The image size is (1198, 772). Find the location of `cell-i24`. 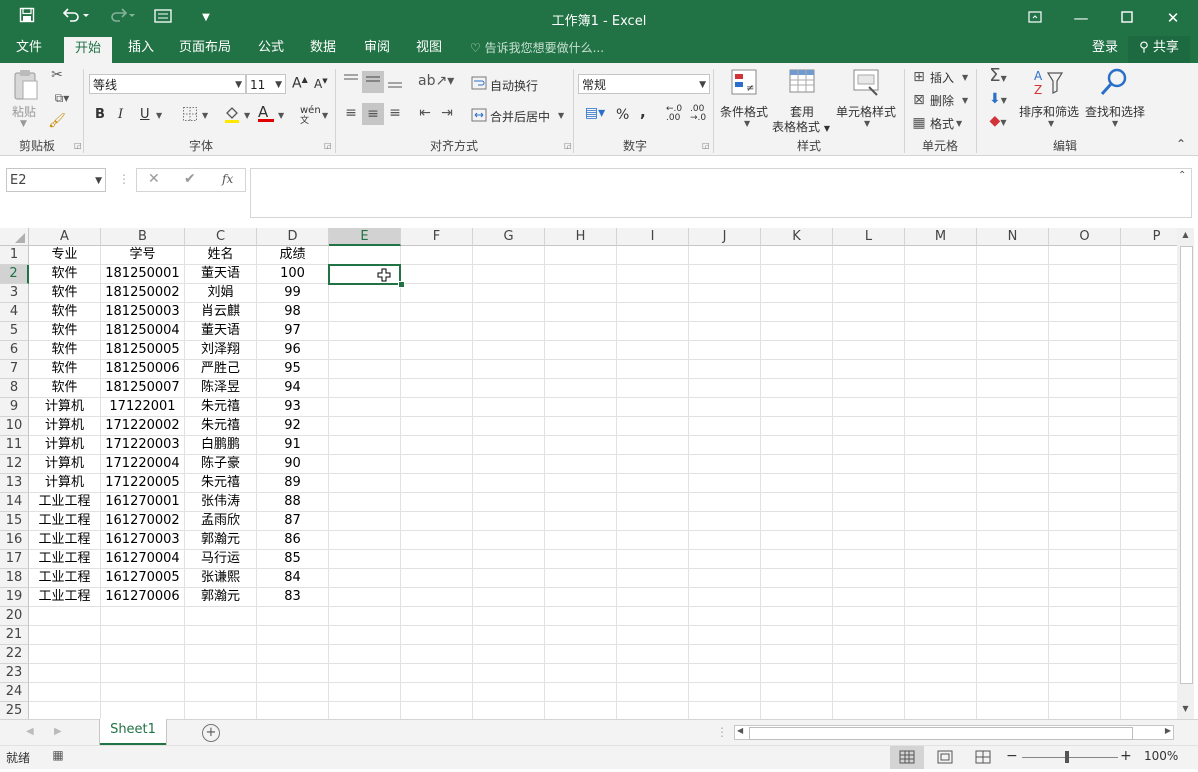

cell-i24 is located at coordinates (653, 692).